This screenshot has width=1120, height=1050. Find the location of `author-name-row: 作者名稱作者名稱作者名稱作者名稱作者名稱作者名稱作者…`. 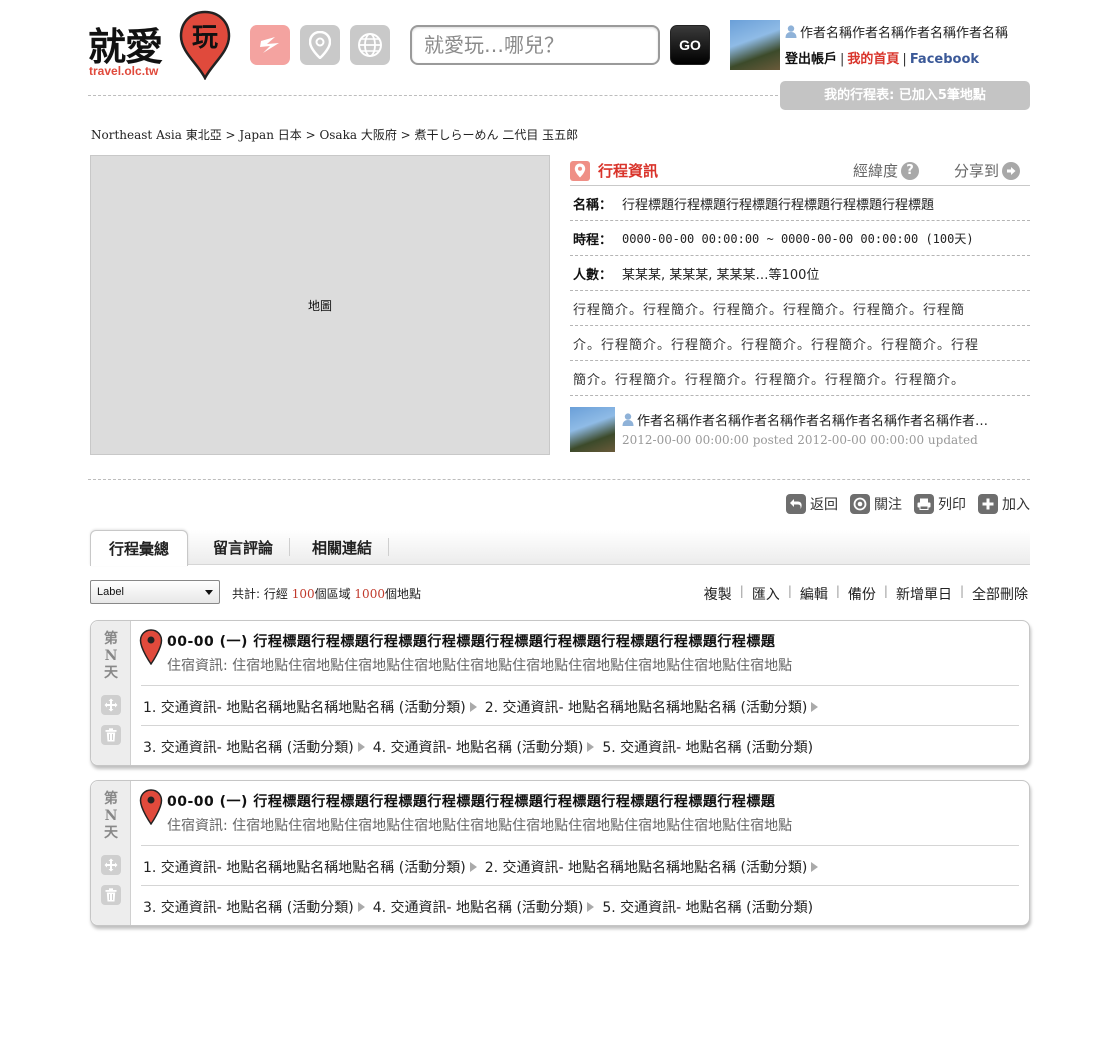

author-name-row: 作者名稱作者名稱作者名稱作者名稱作者名稱作者名稱作者… is located at coordinates (805, 419).